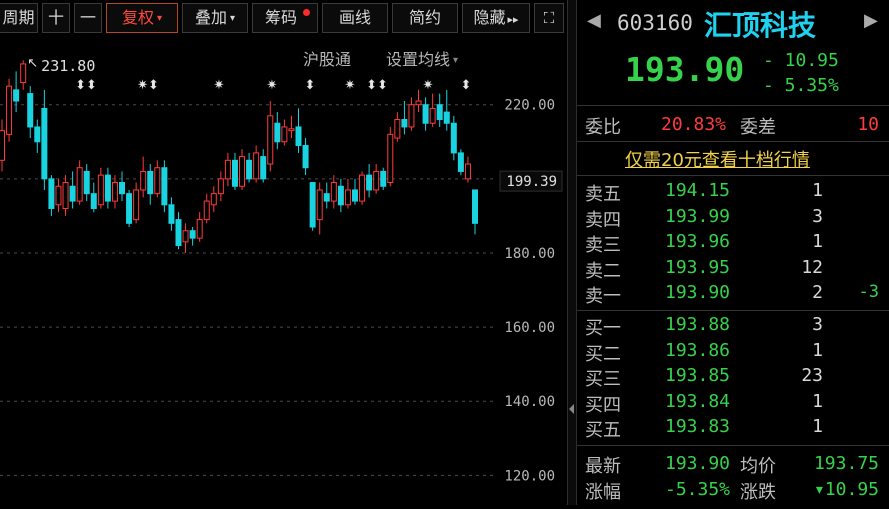  What do you see at coordinates (733, 269) in the screenshot?
I see `ask-row: 卖二 193.95 12` at bounding box center [733, 269].